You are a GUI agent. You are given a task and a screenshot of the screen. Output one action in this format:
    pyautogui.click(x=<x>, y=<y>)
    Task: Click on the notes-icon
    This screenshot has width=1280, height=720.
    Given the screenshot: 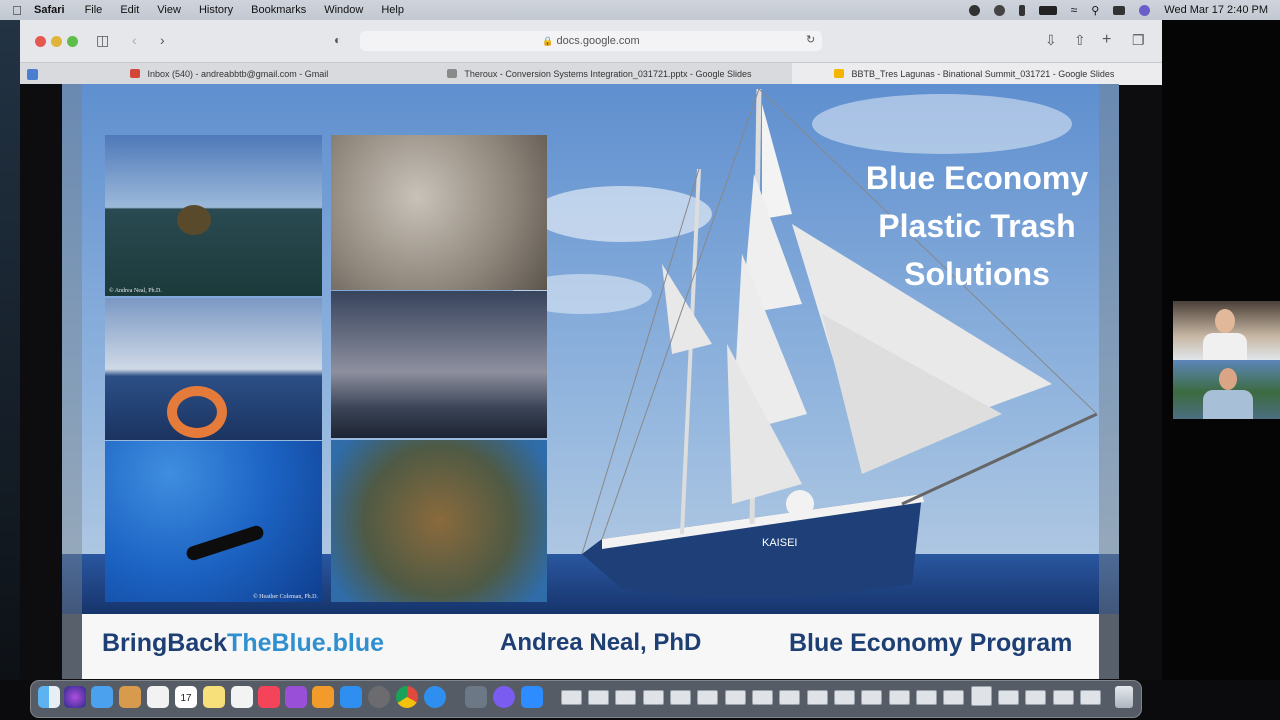 What is the action you would take?
    pyautogui.click(x=214, y=697)
    